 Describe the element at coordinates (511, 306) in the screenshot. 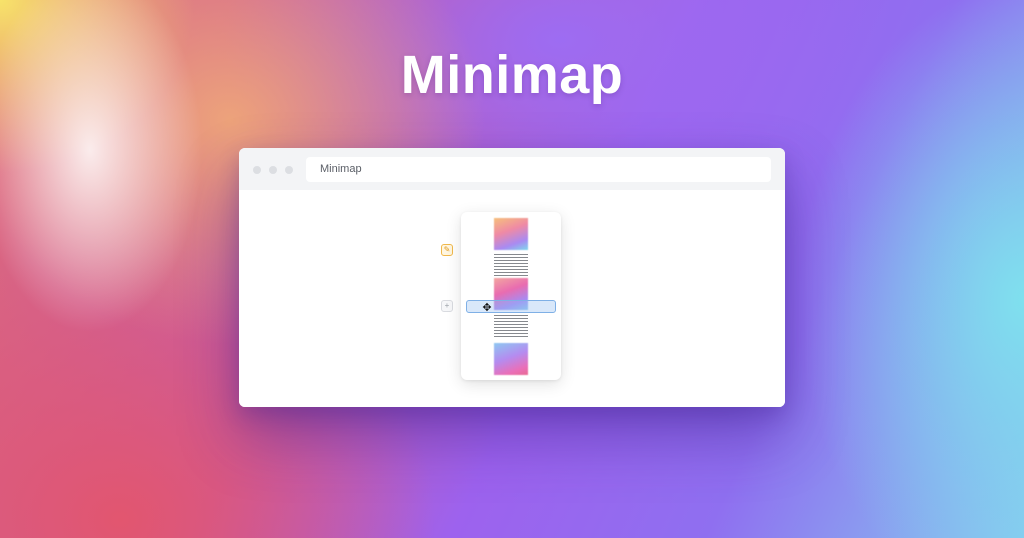

I see `minimap-viewport-indicator` at that location.